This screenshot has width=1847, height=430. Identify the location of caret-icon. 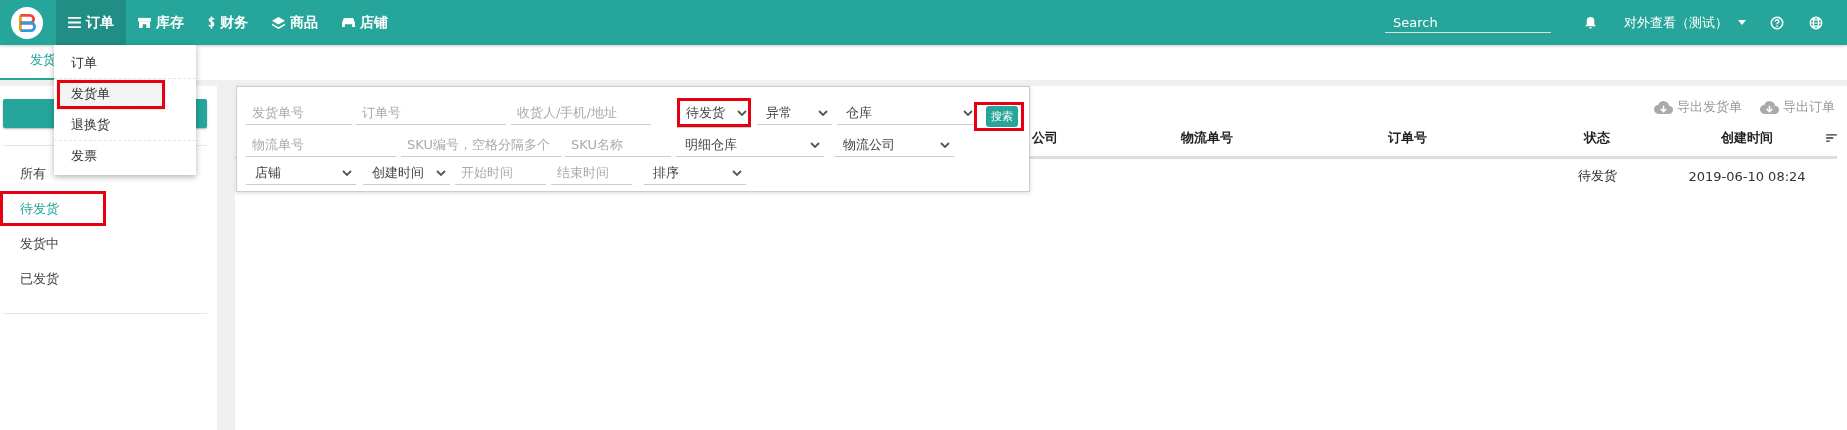
(1742, 22).